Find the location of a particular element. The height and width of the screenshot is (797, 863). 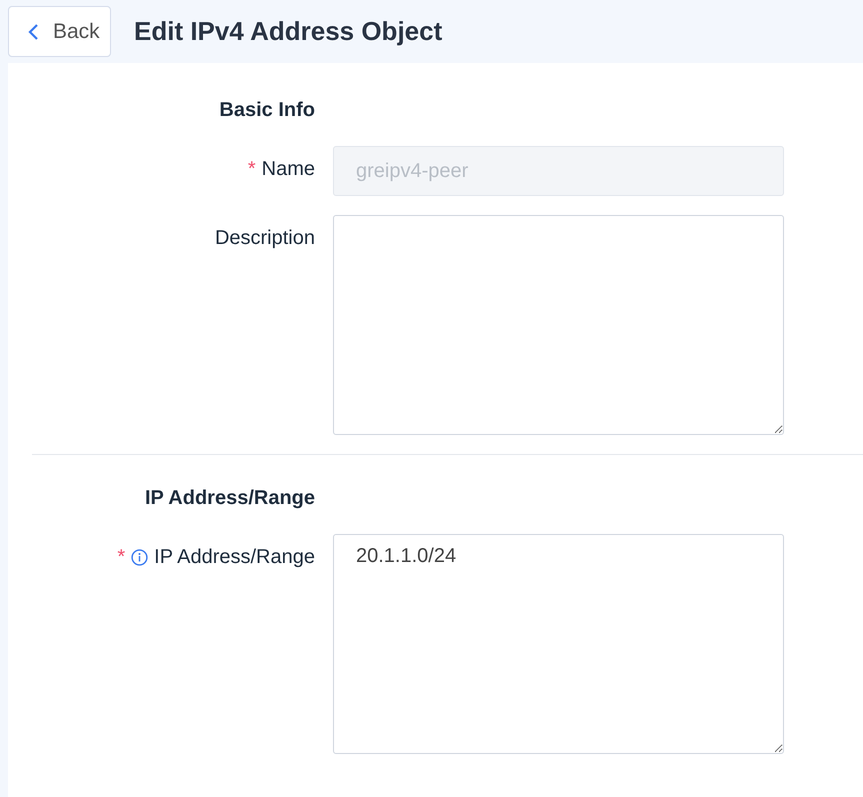

page-title: Edit IPv4 Address Object is located at coordinates (288, 31).